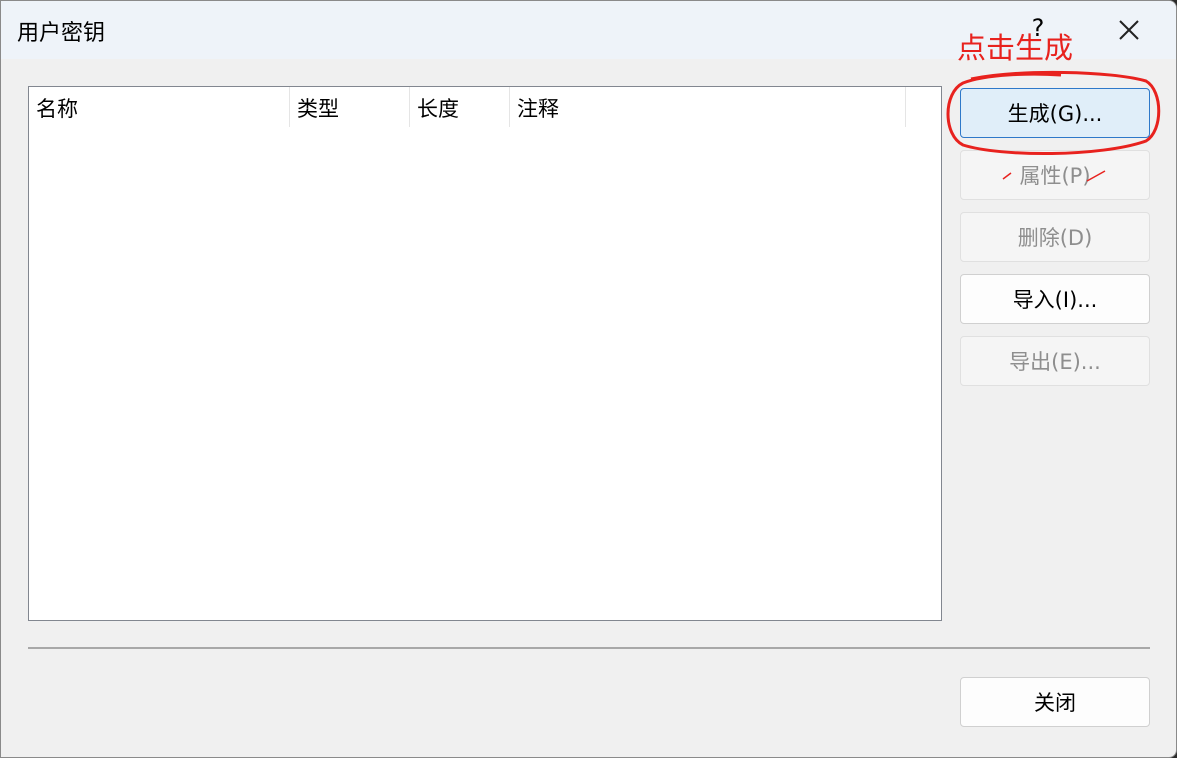 The image size is (1177, 758). I want to click on close-button: 关闭, so click(1055, 702).